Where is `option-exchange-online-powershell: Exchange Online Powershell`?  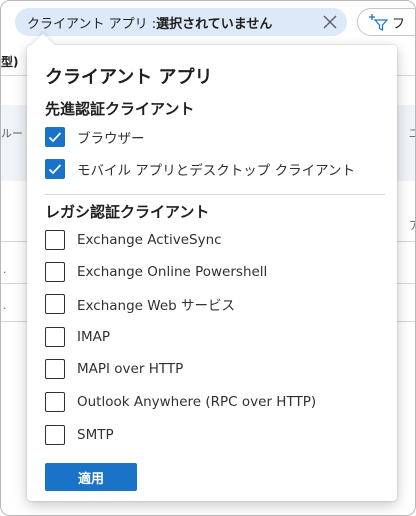 option-exchange-online-powershell: Exchange Online Powershell is located at coordinates (156, 272).